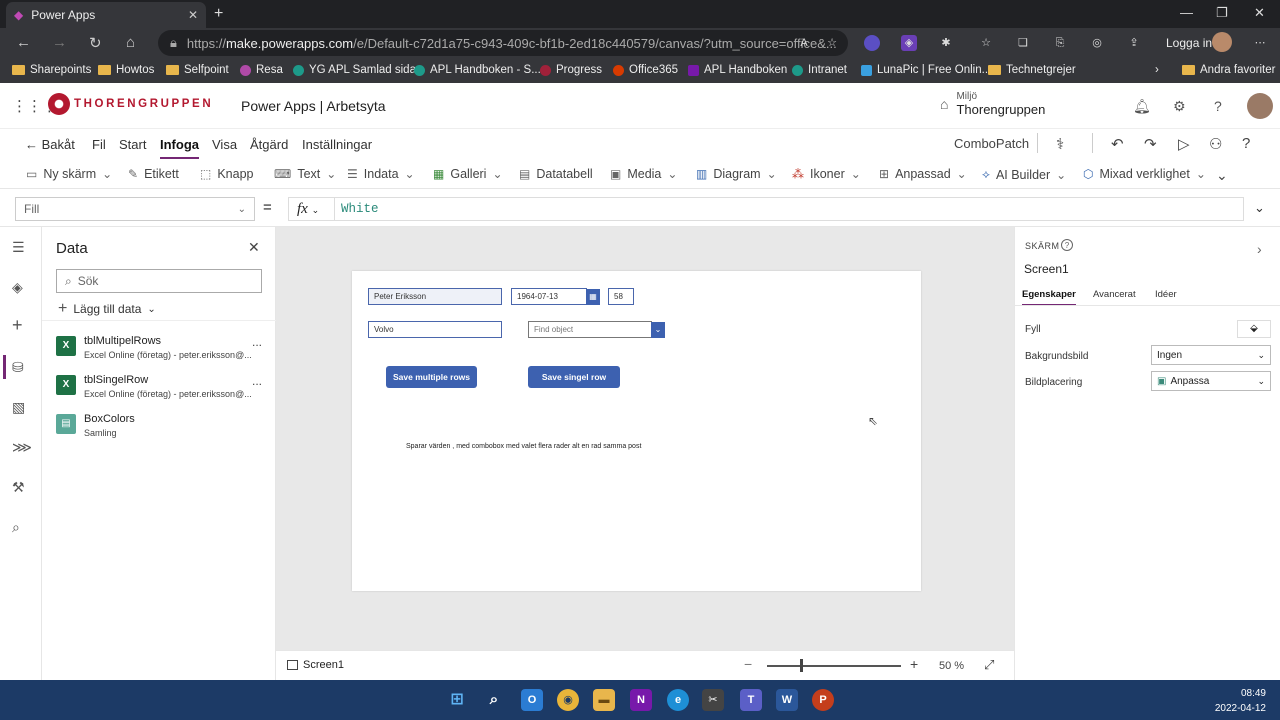 This screenshot has height=720, width=1280. Describe the element at coordinates (1157, 70) in the screenshot. I see `bookmarks-overflow-icon: ›` at that location.